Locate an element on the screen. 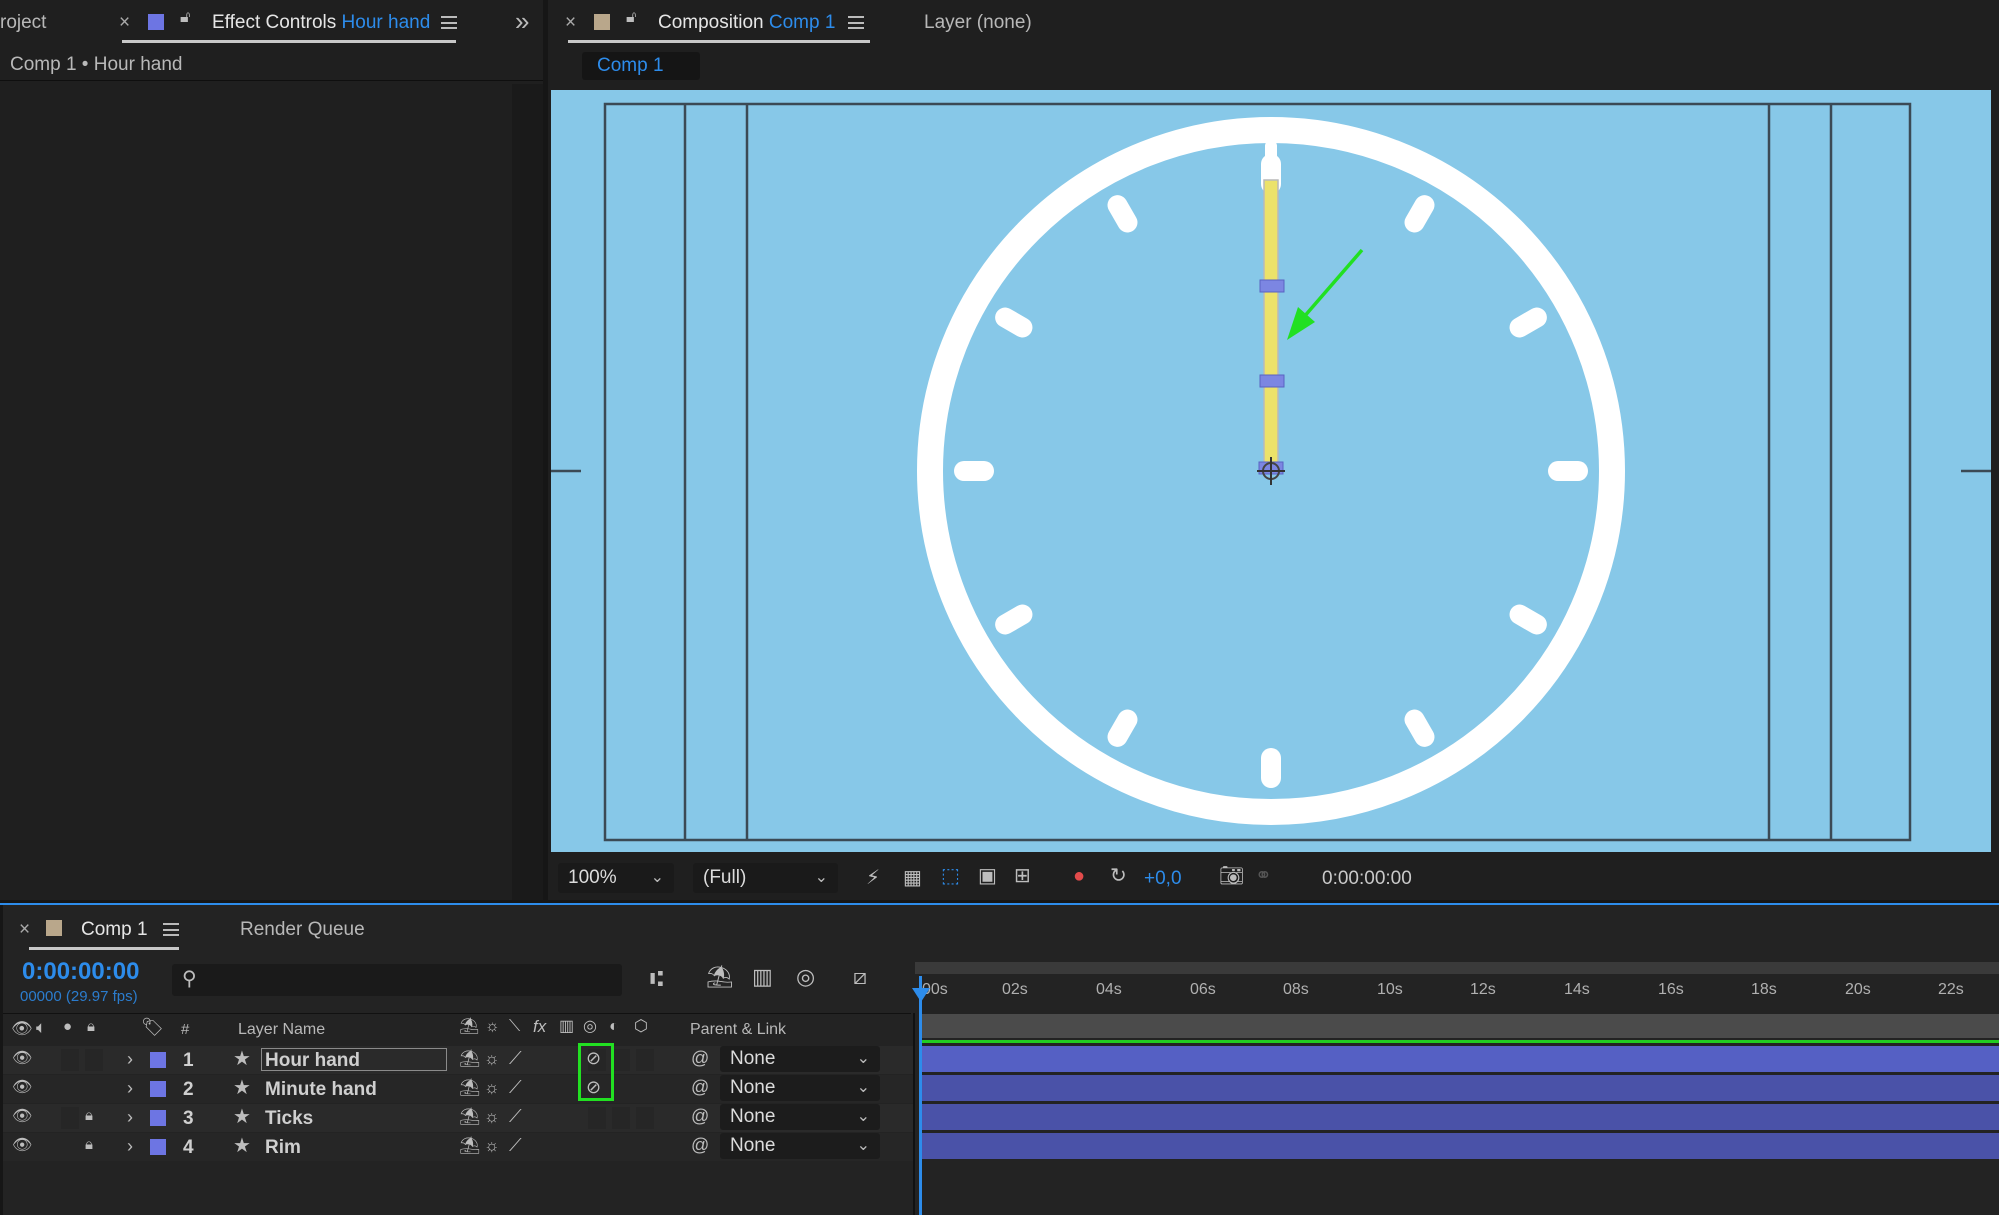 The image size is (1999, 1215). transparency-grid-icon: ▦ is located at coordinates (912, 878).